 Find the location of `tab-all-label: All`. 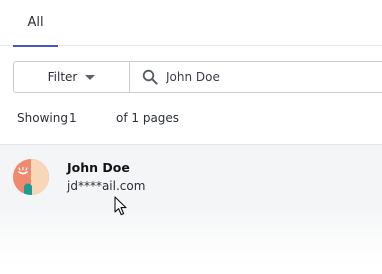

tab-all-label: All is located at coordinates (35, 22).